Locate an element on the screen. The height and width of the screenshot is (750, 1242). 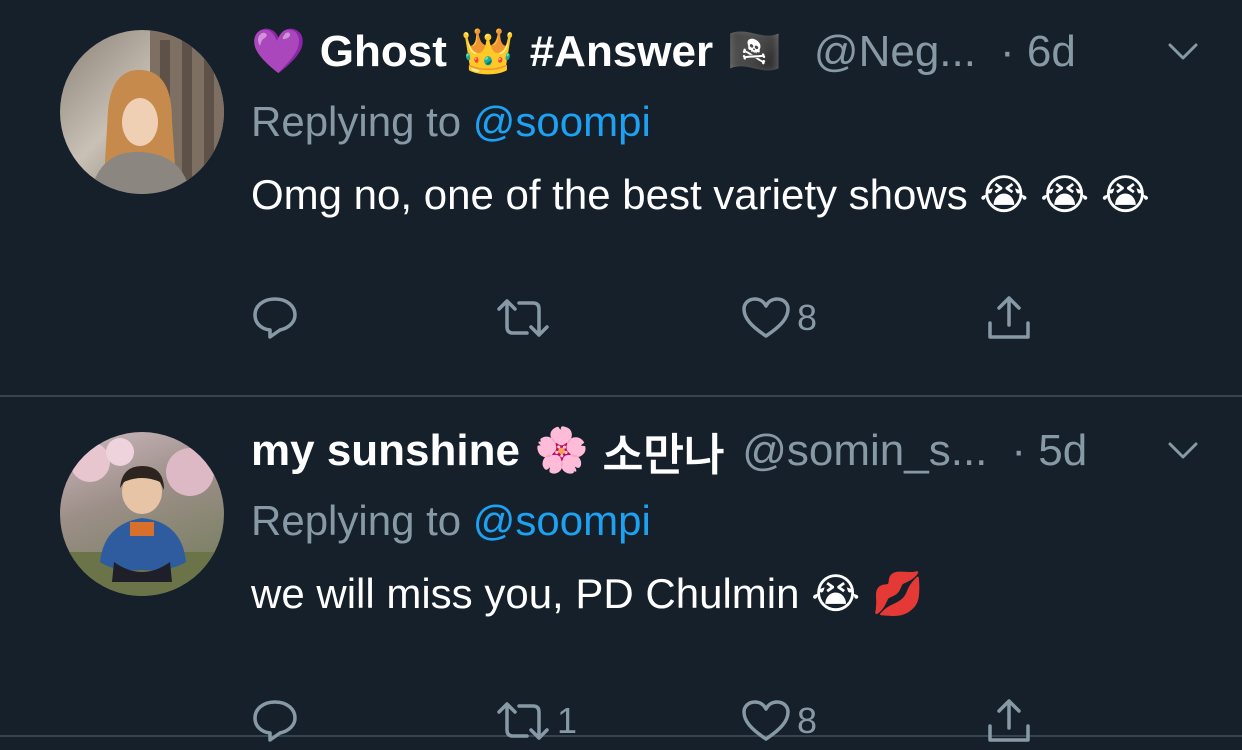
display-name-part: my sunshine is located at coordinates (385, 450).